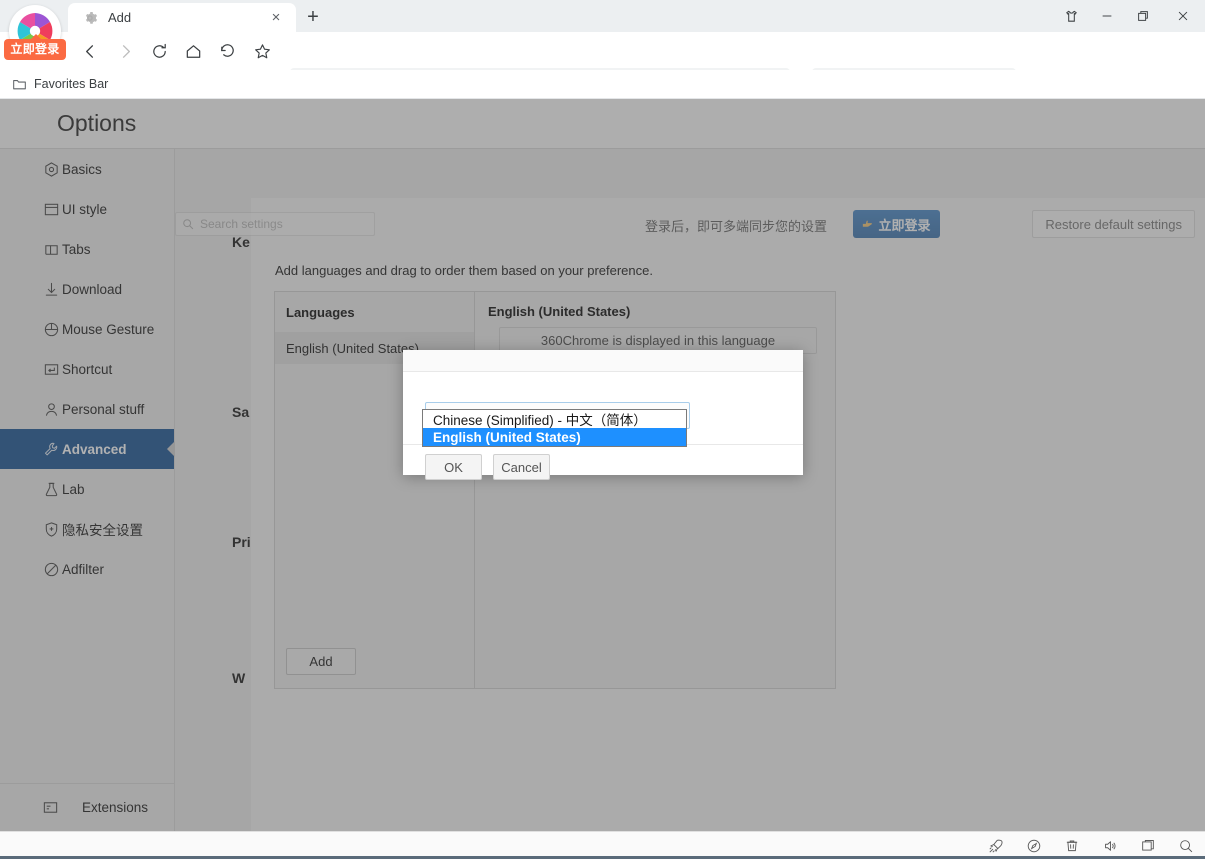 The width and height of the screenshot is (1205, 859). What do you see at coordinates (1107, 16) in the screenshot?
I see `minimize-button` at bounding box center [1107, 16].